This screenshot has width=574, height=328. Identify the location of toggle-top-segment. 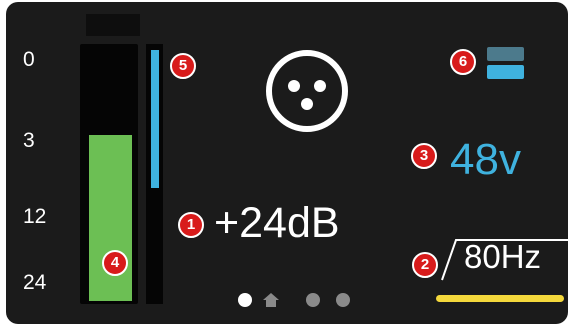
(505, 54).